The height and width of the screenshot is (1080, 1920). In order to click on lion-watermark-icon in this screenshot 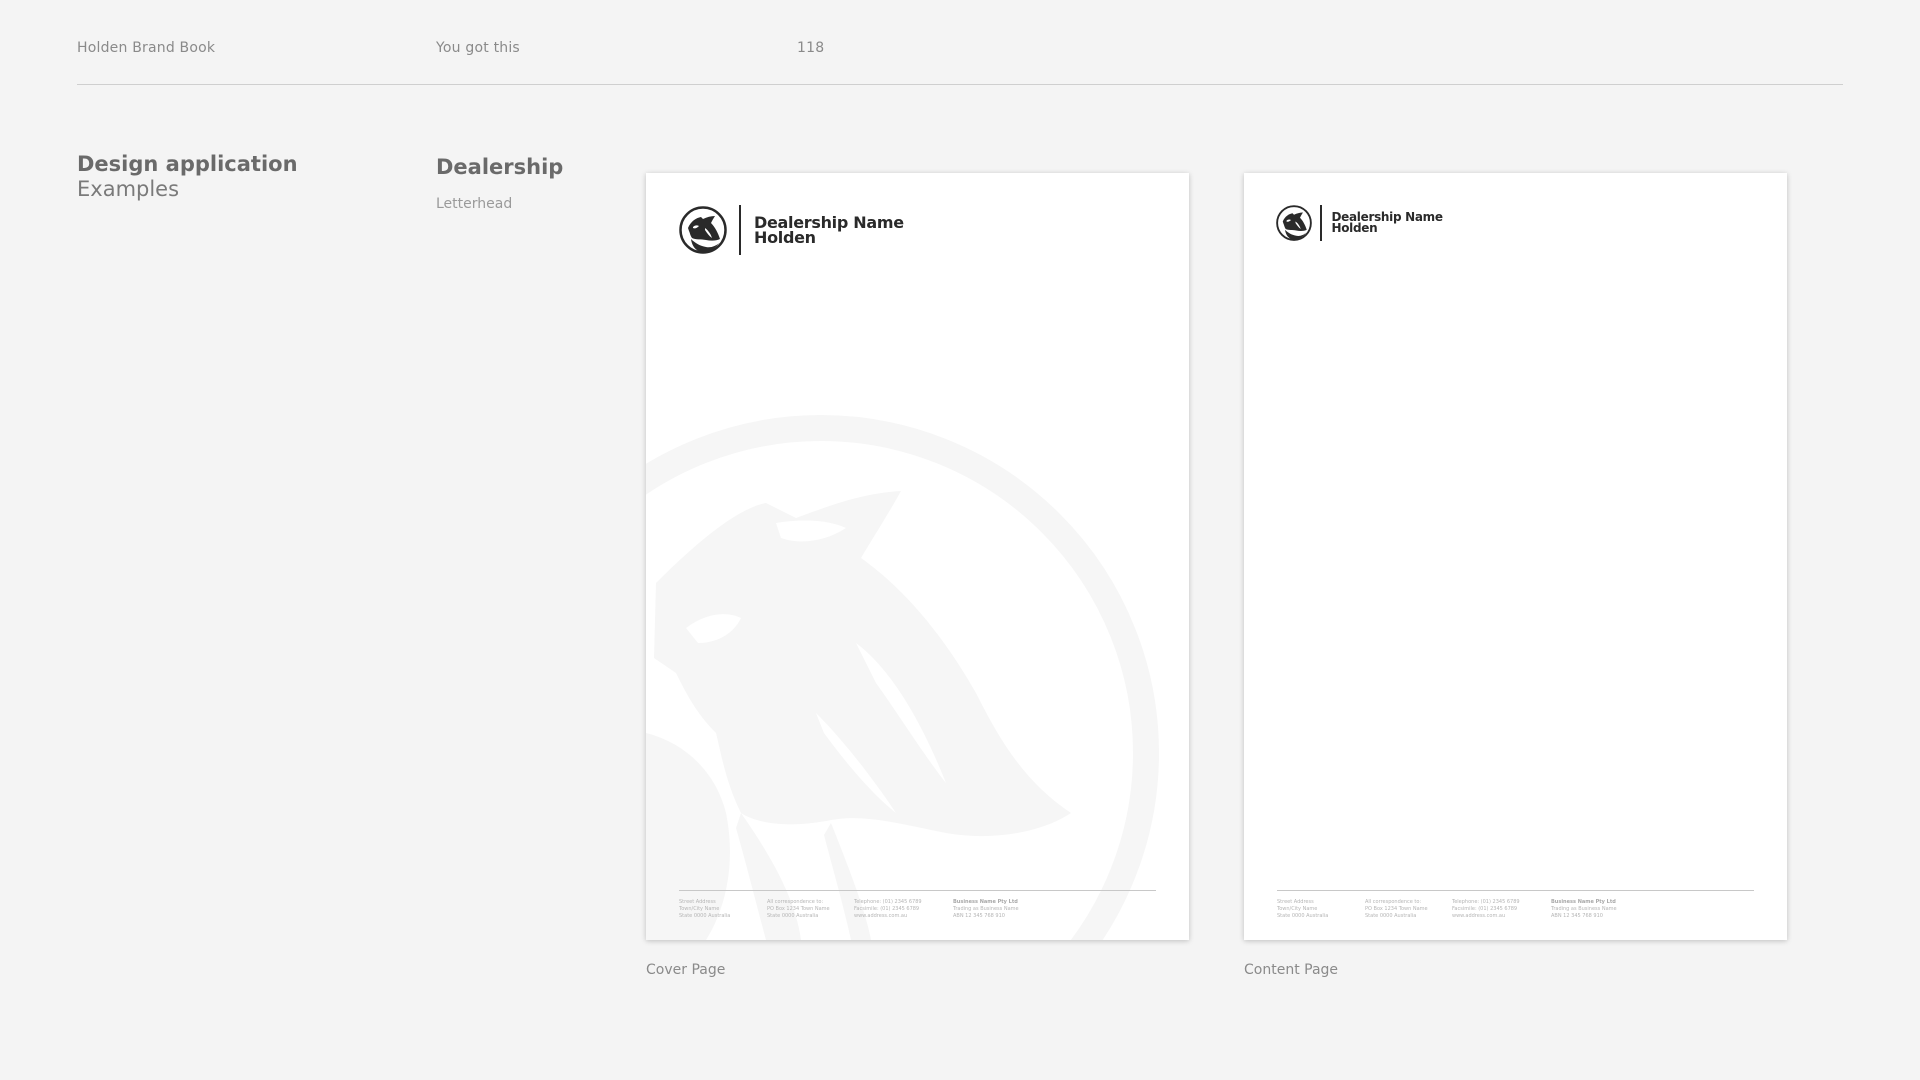, I will do `click(902, 677)`.